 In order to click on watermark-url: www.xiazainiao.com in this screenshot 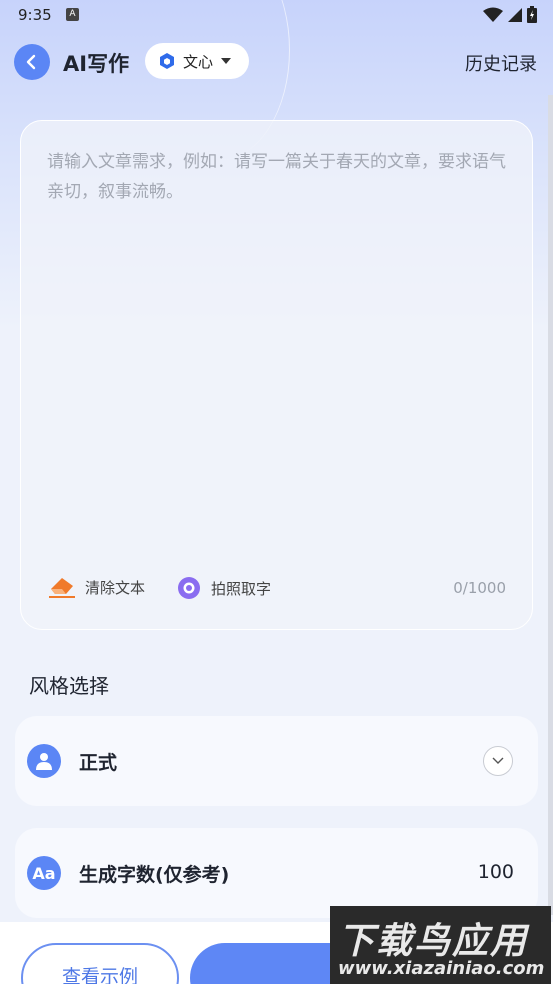, I will do `click(441, 968)`.